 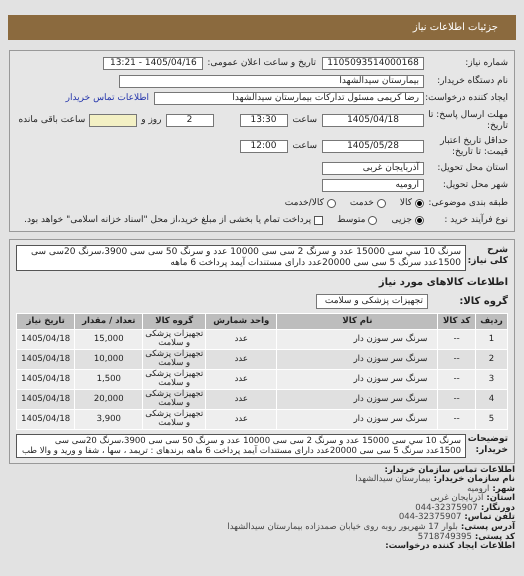 What do you see at coordinates (319, 221) in the screenshot?
I see `checkbox` at bounding box center [319, 221].